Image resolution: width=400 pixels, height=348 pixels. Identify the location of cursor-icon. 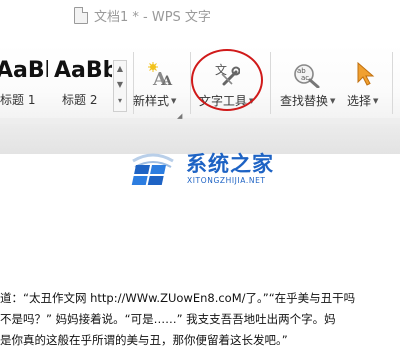
(365, 74).